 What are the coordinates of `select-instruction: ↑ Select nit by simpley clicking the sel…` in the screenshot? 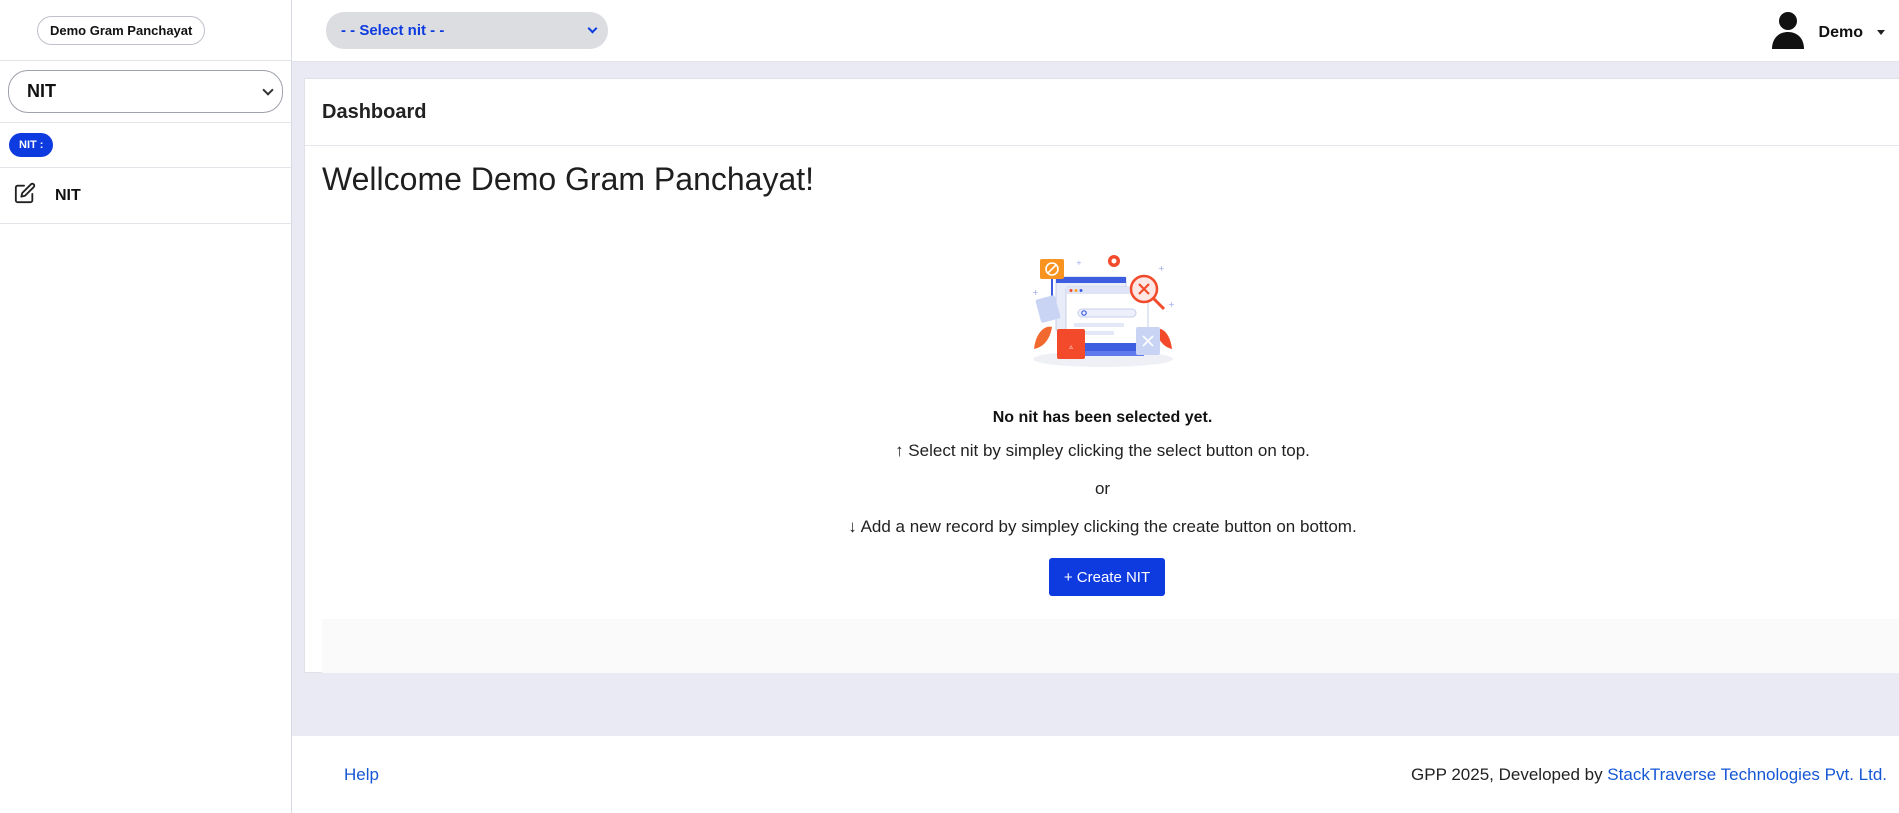 It's located at (1102, 450).